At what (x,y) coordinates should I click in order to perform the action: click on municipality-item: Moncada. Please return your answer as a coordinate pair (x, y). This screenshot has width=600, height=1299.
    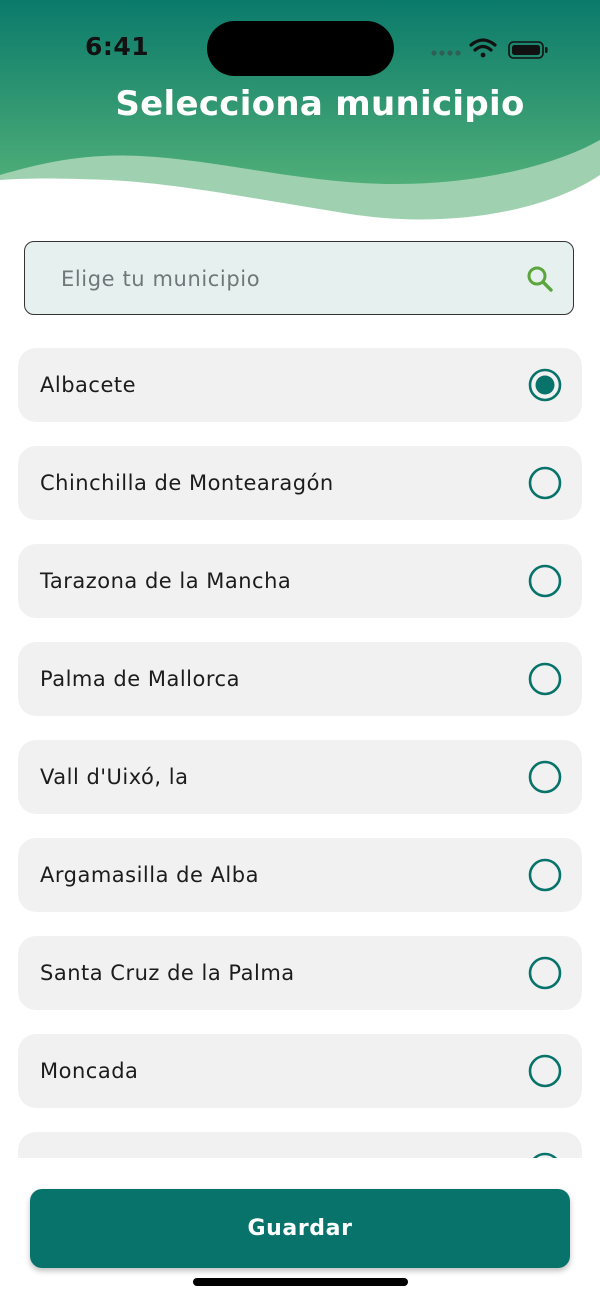
    Looking at the image, I should click on (300, 1071).